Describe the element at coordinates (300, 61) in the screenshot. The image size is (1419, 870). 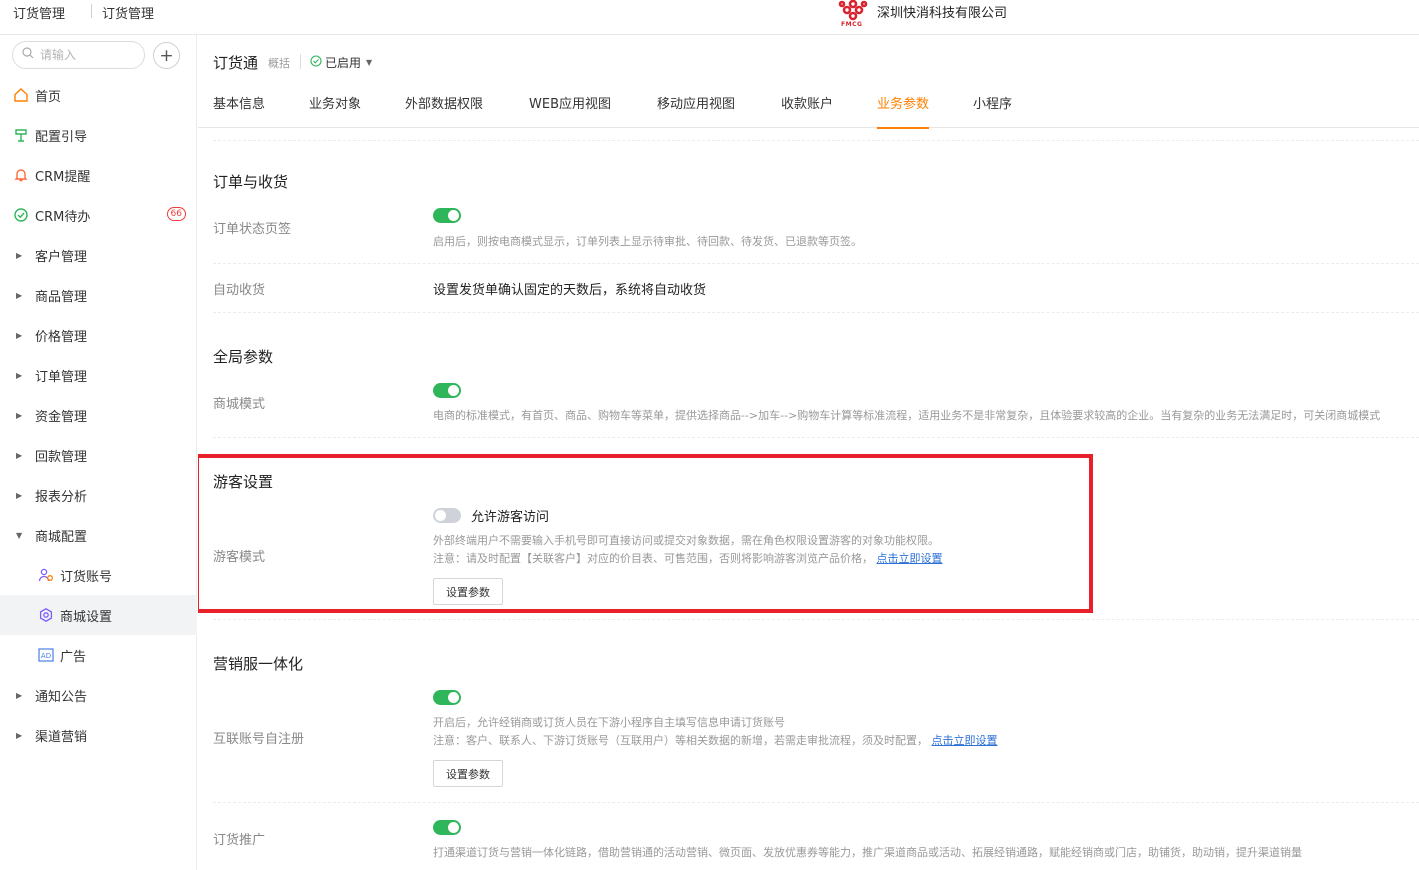
I see `header-divider` at that location.